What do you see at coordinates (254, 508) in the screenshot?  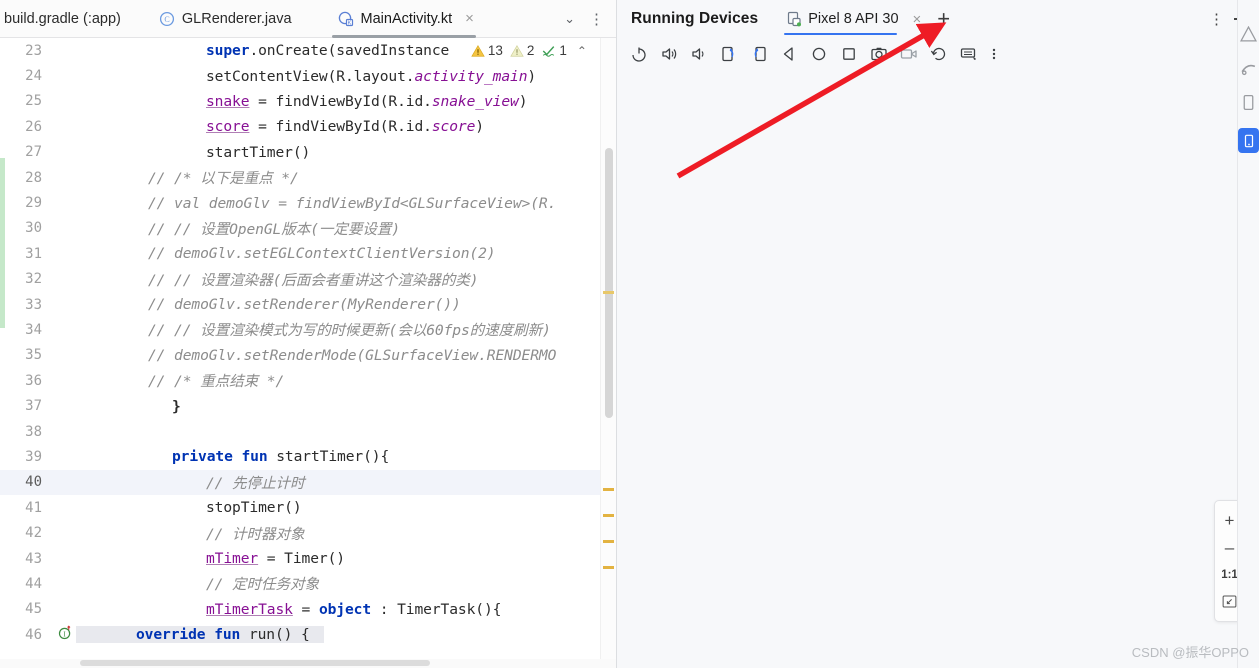 I see `code-text: stopTimer()` at bounding box center [254, 508].